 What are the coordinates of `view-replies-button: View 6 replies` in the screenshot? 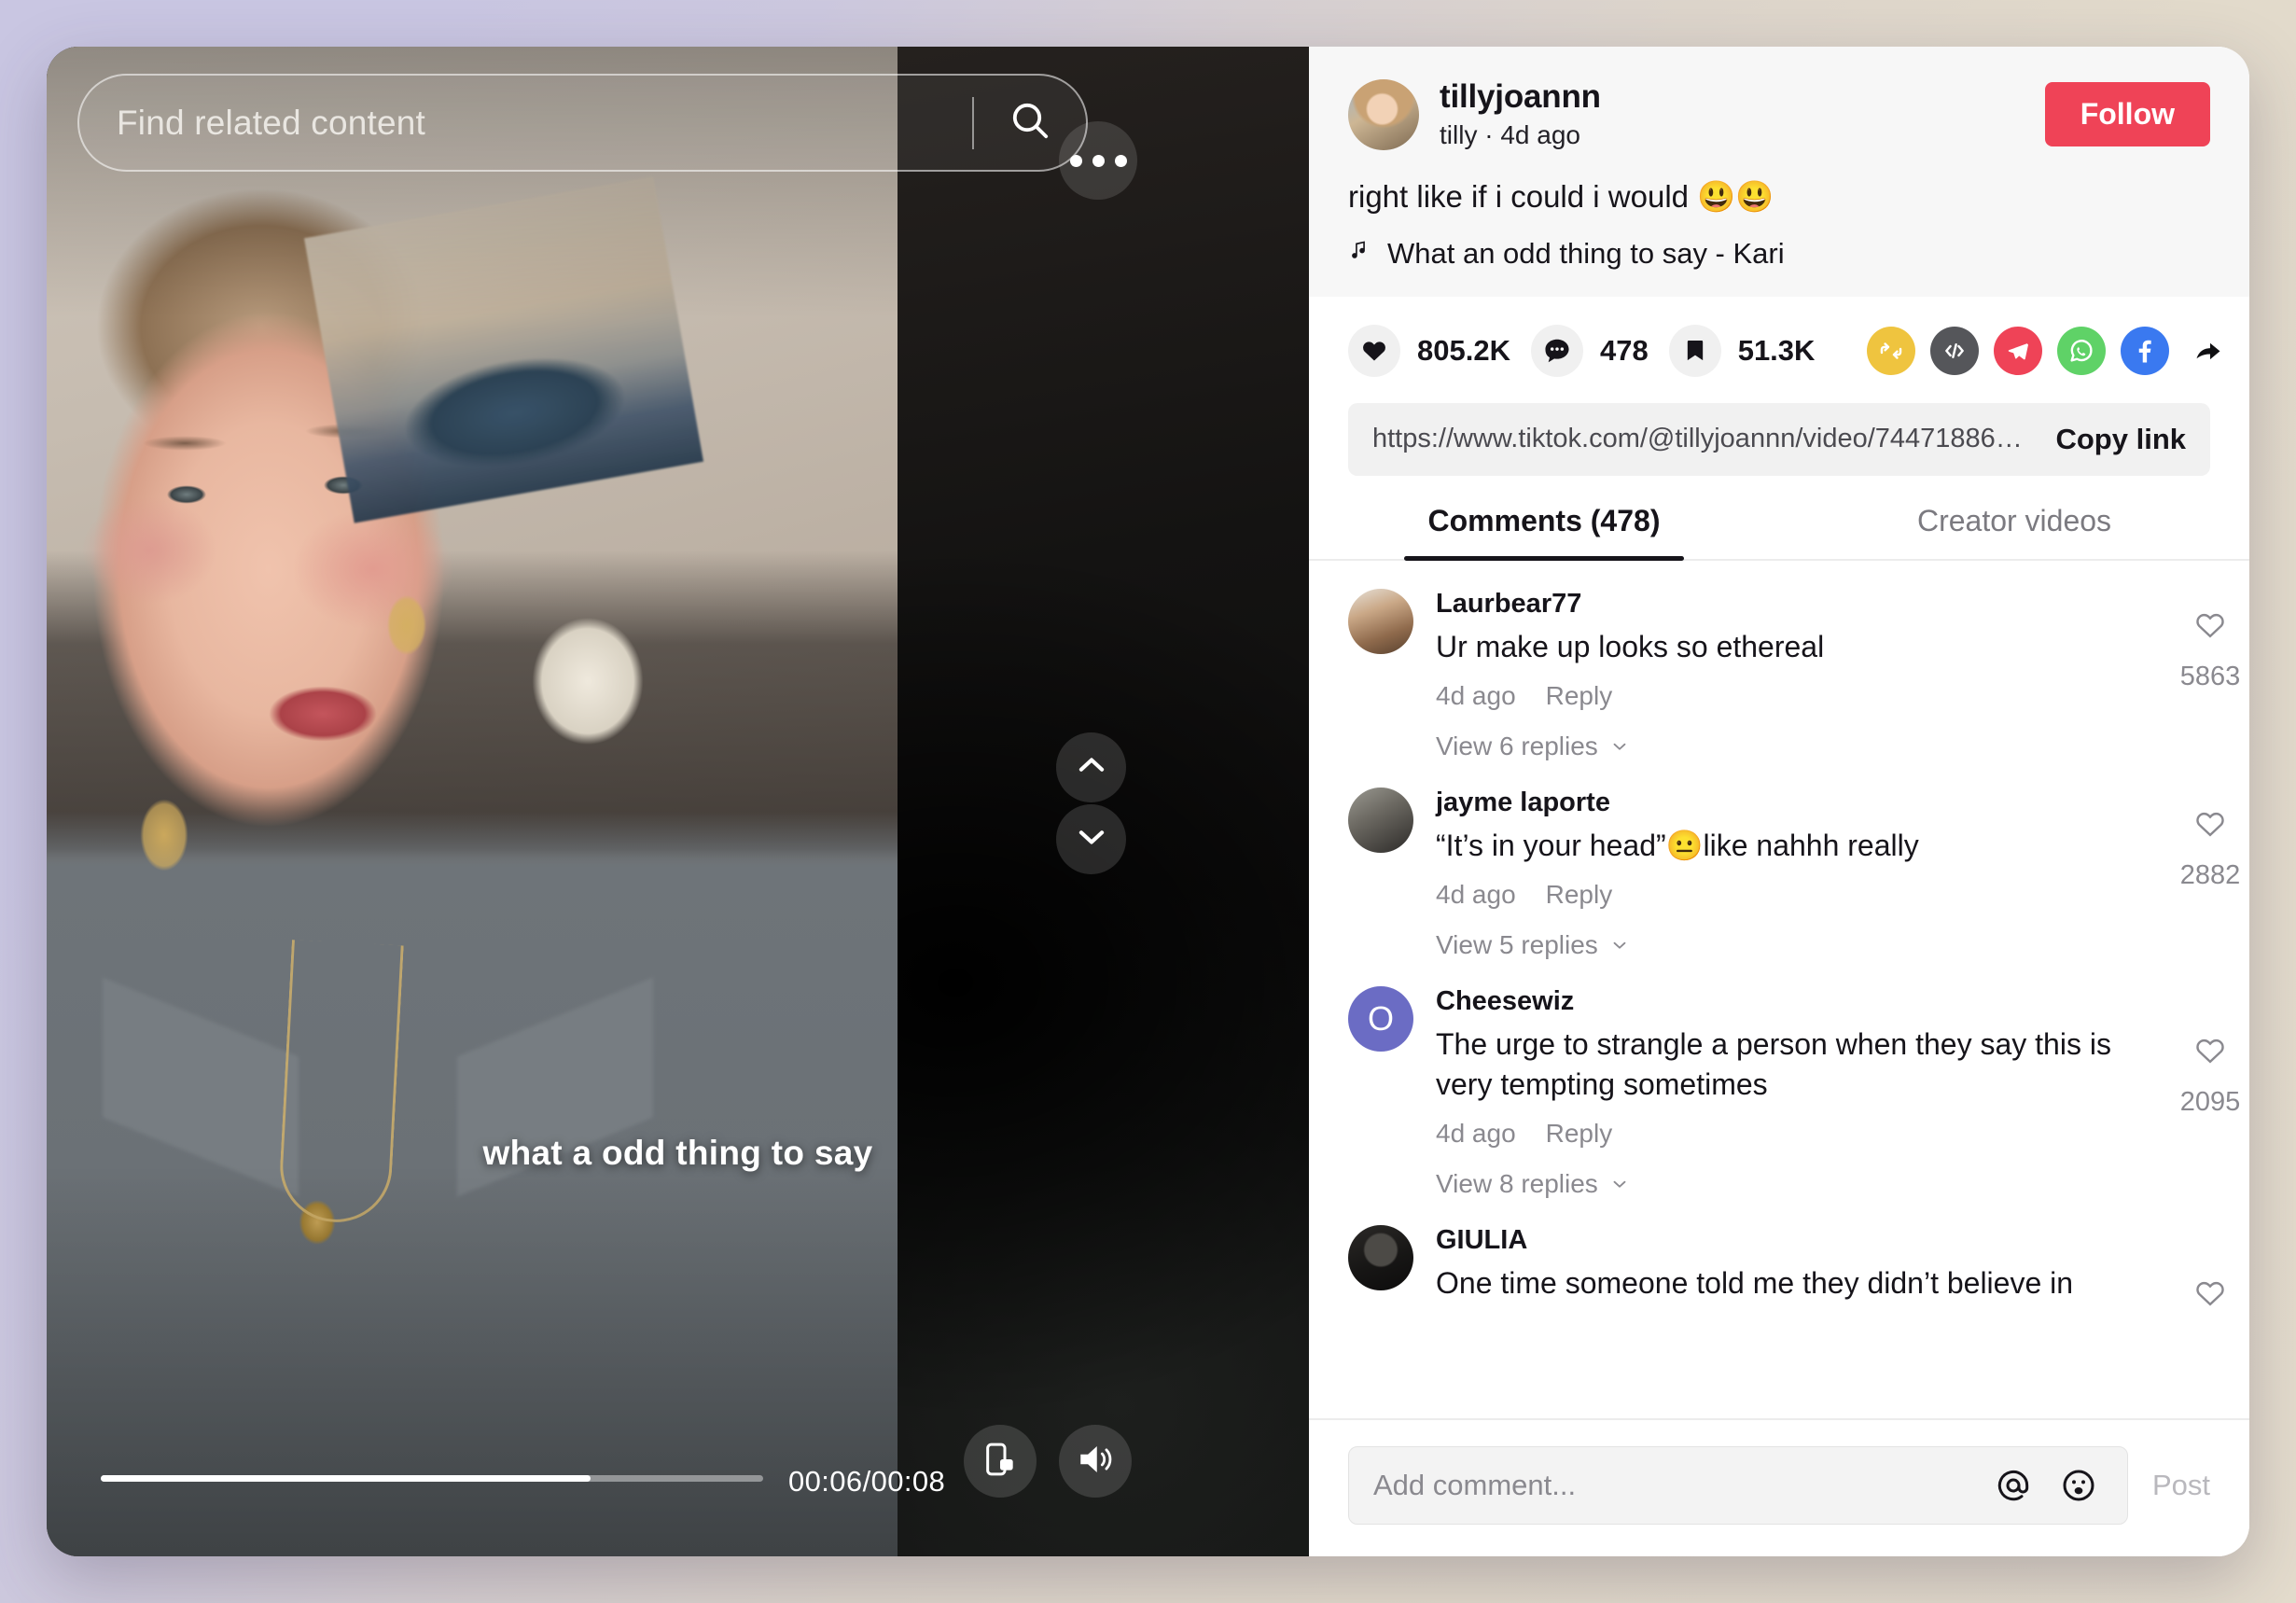 It's located at (1843, 746).